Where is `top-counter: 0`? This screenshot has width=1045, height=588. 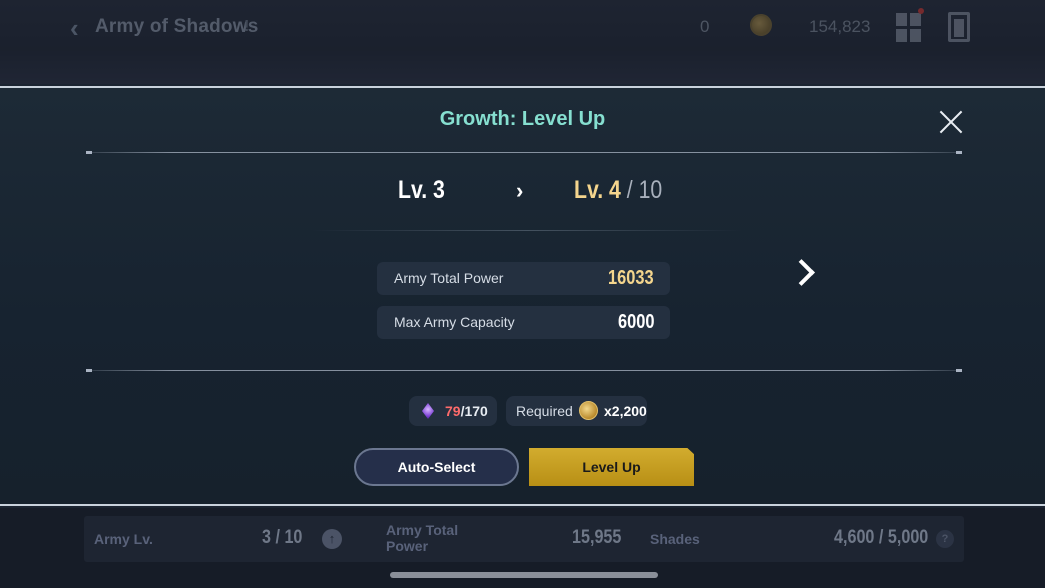
top-counter: 0 is located at coordinates (705, 26).